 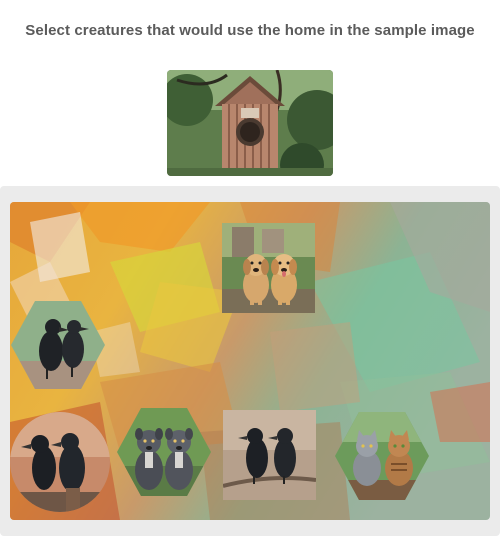 I want to click on option-crows-rectangle, so click(x=269, y=455).